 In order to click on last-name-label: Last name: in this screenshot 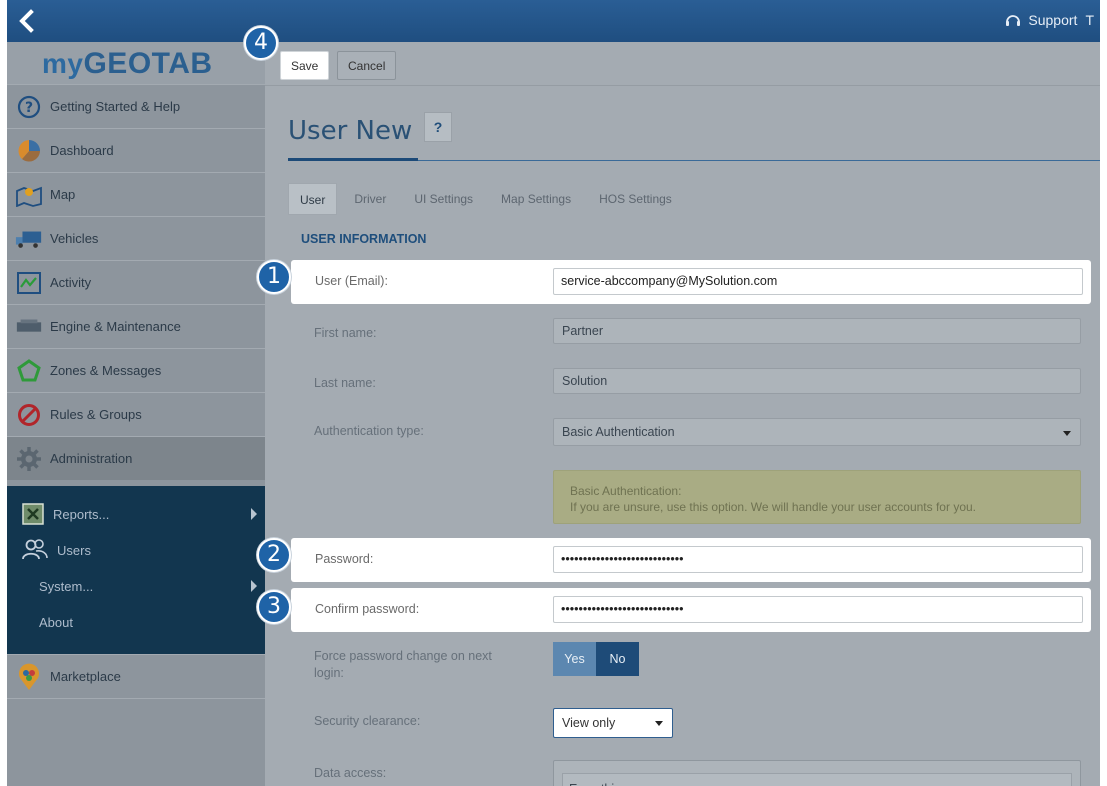, I will do `click(345, 383)`.